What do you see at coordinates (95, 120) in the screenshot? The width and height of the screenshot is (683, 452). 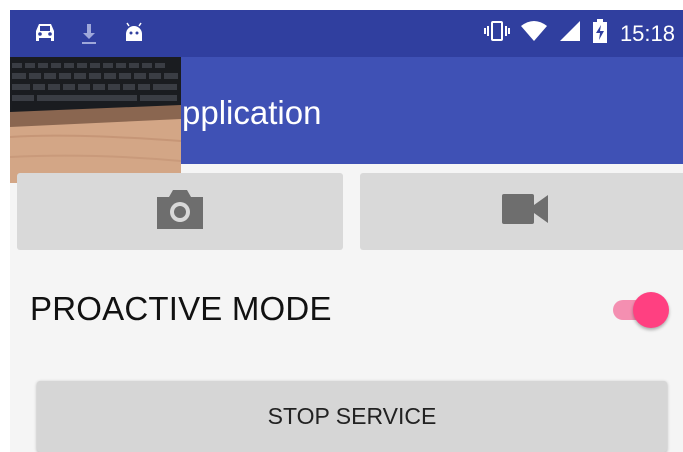 I see `camera-preview` at bounding box center [95, 120].